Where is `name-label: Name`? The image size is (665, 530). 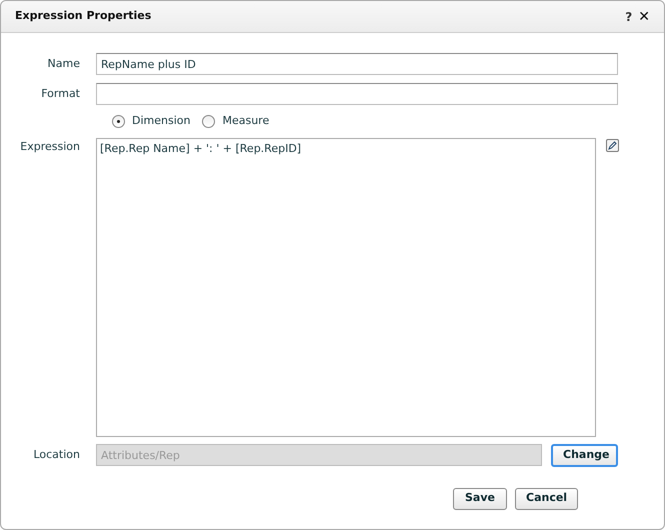
name-label: Name is located at coordinates (63, 64).